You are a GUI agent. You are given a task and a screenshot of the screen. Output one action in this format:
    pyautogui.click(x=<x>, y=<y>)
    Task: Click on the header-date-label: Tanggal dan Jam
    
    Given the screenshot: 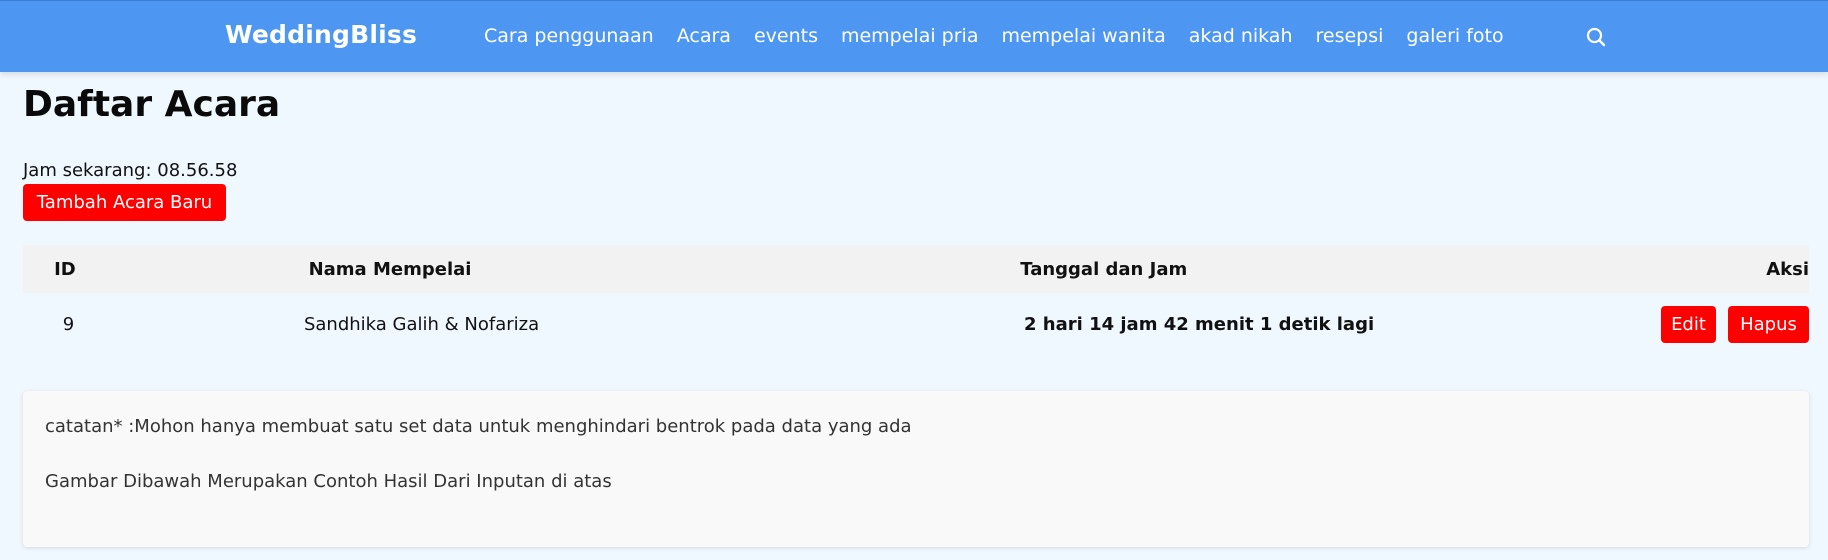 What is the action you would take?
    pyautogui.click(x=1104, y=269)
    